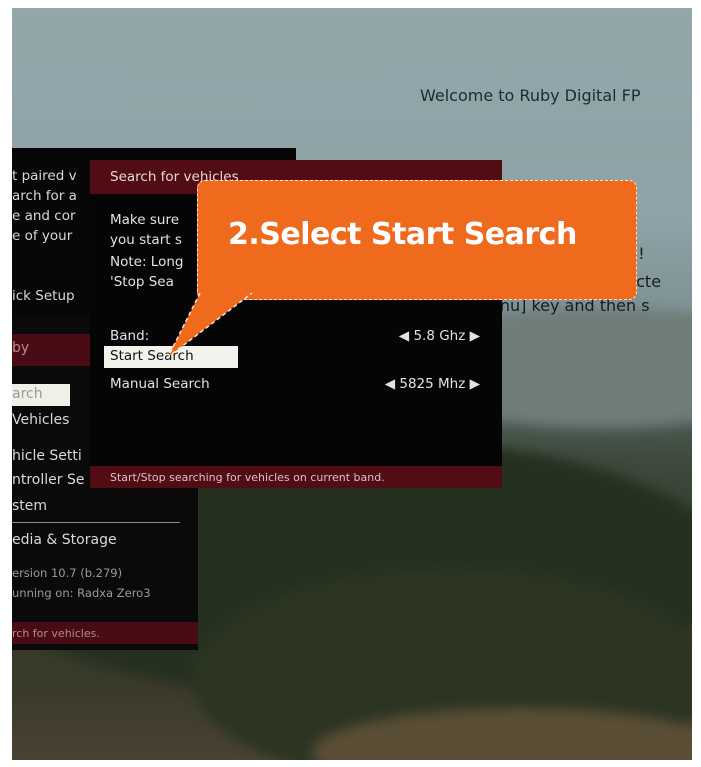  Describe the element at coordinates (81, 593) in the screenshot. I see `running-on-text: unning on: Radxa Zero3` at that location.